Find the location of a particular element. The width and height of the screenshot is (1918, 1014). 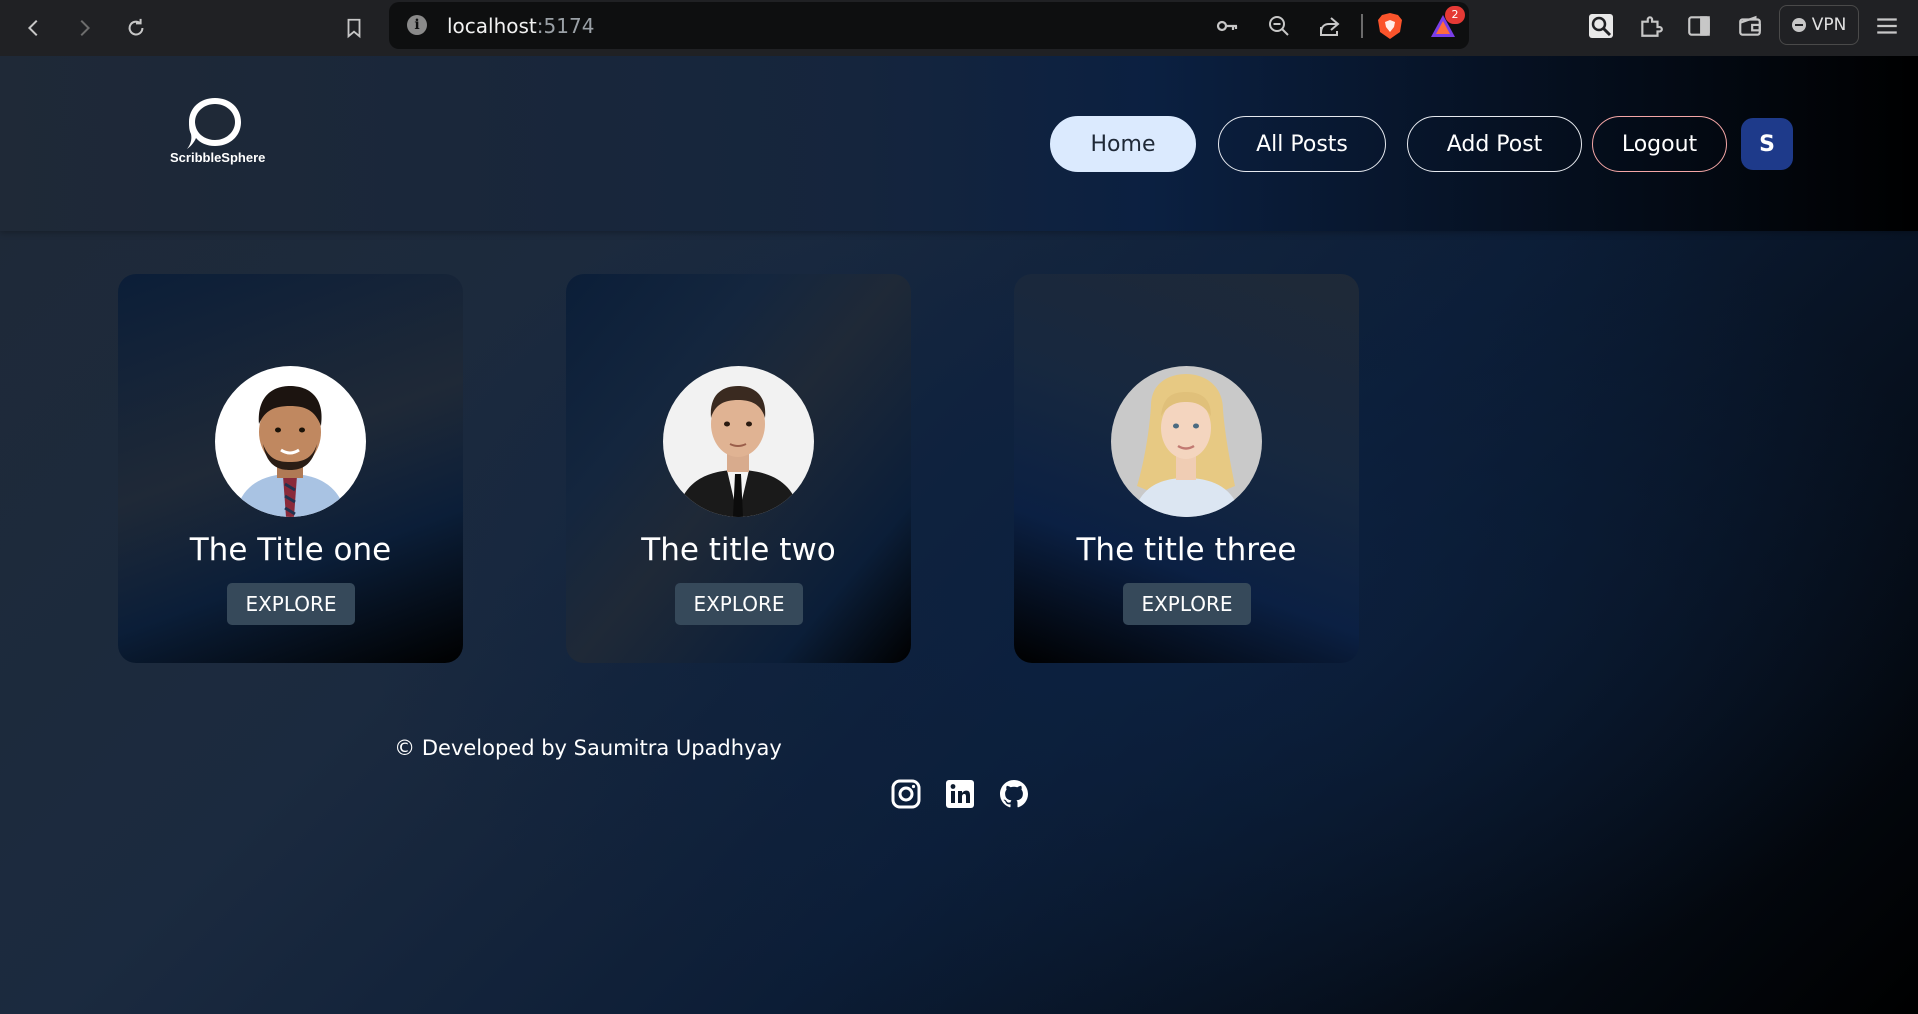

post-card: The title three EXPLORE is located at coordinates (1186, 468).